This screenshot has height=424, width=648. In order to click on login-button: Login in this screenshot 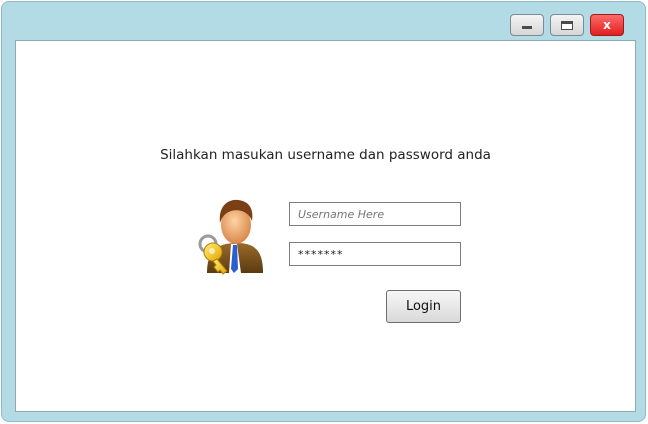, I will do `click(423, 306)`.